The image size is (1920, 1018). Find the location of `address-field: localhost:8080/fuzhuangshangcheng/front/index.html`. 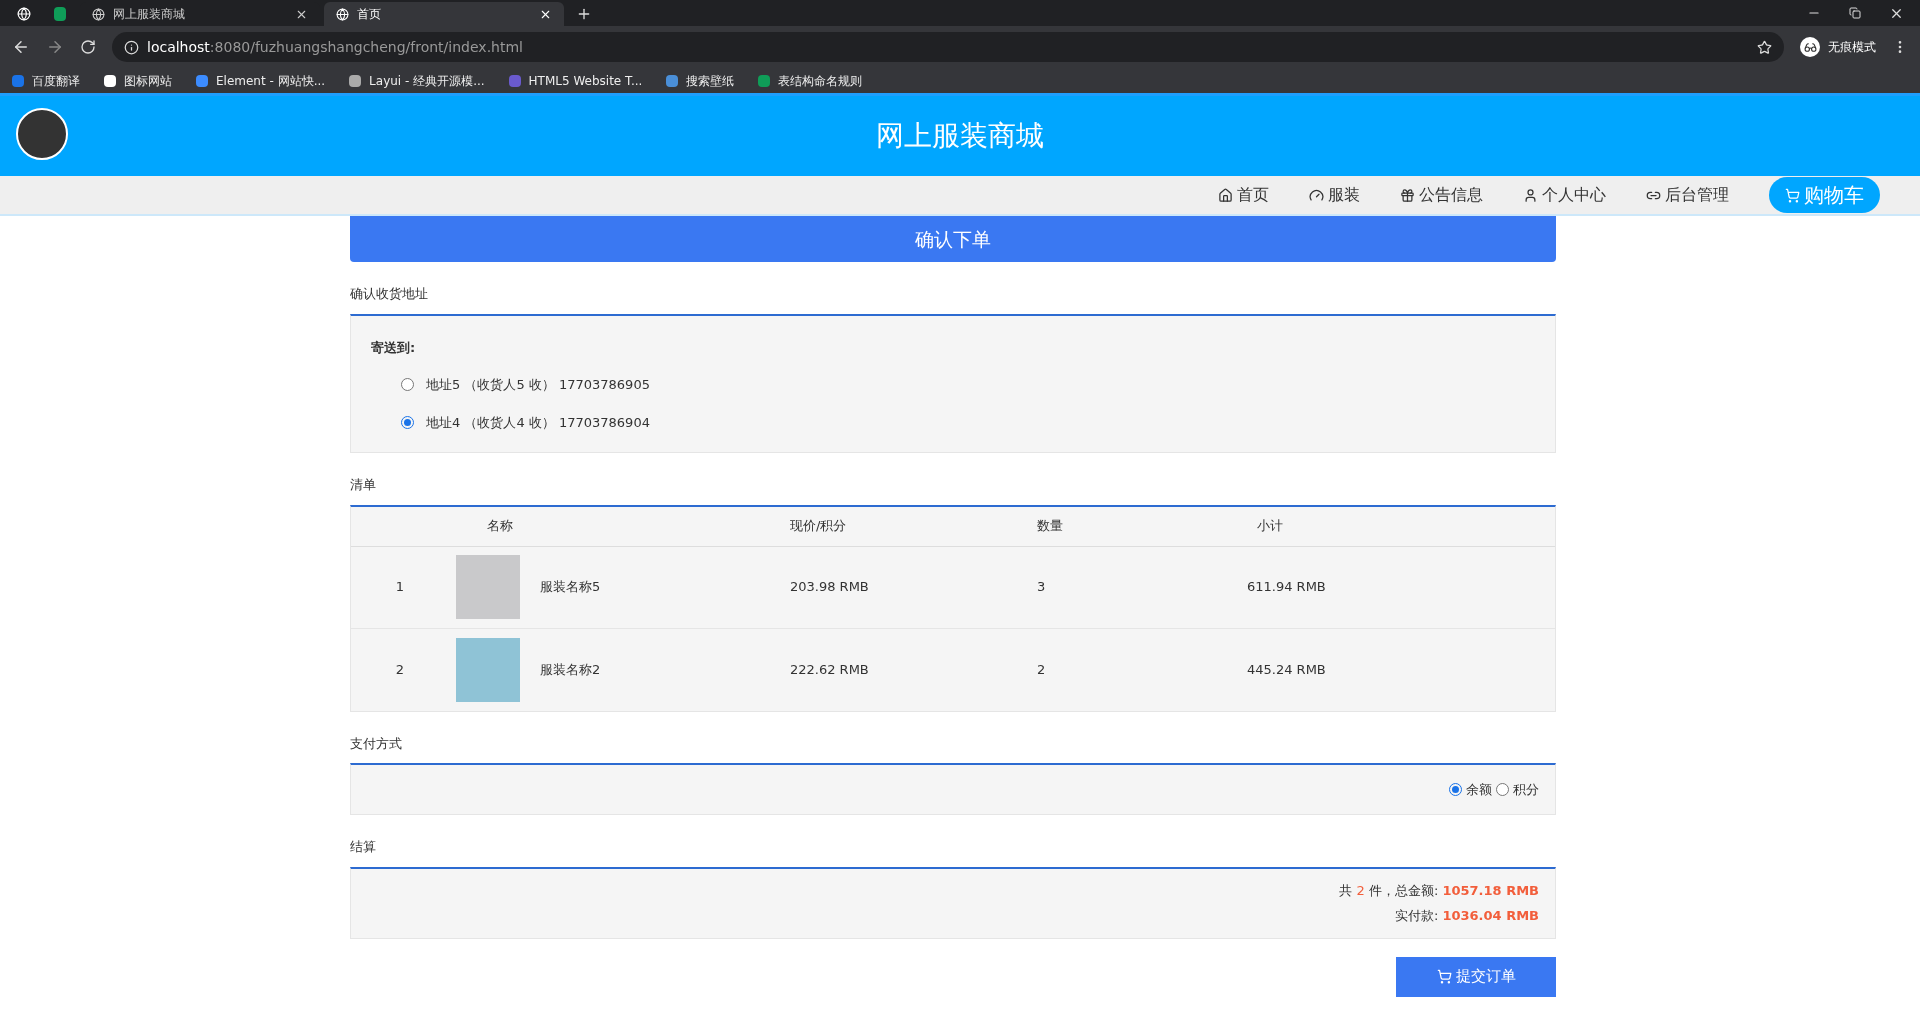

address-field: localhost:8080/fuzhuangshangcheng/front/index.html is located at coordinates (948, 47).